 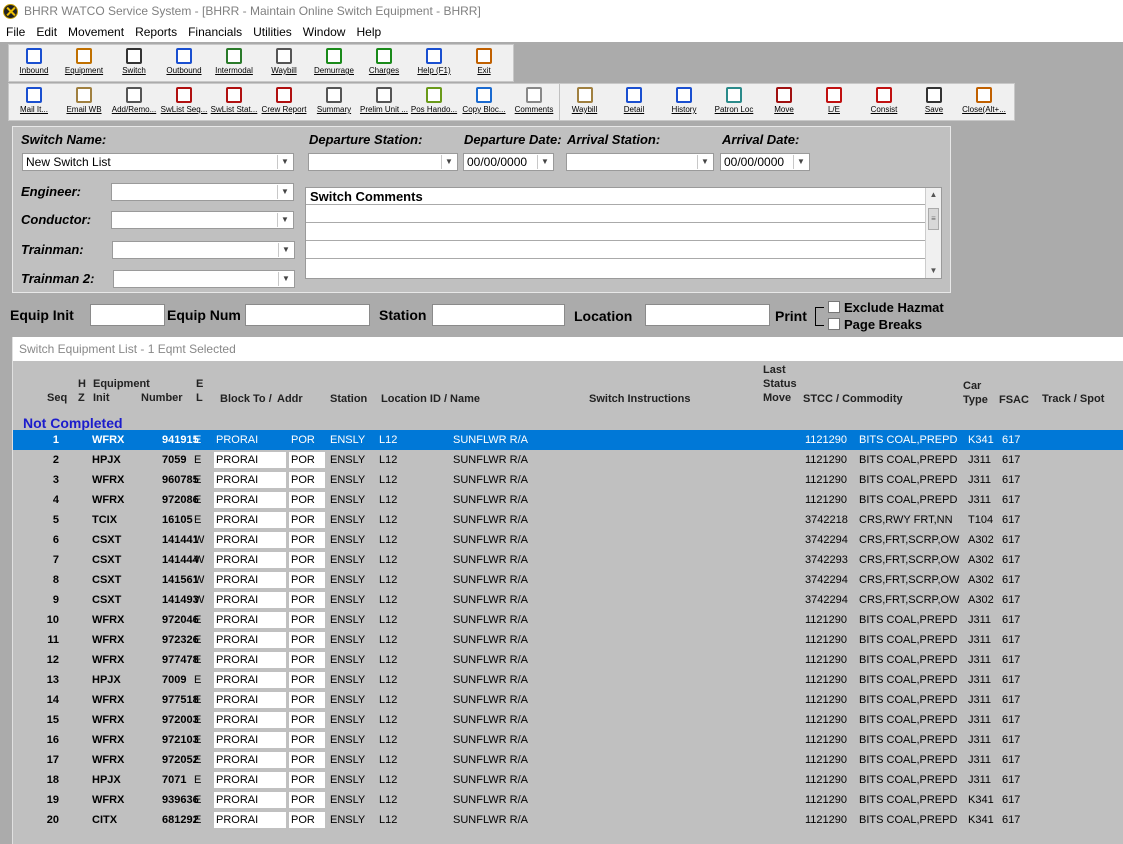 What do you see at coordinates (158, 162) in the screenshot?
I see `switch-name-combo: New Switch List ▼` at bounding box center [158, 162].